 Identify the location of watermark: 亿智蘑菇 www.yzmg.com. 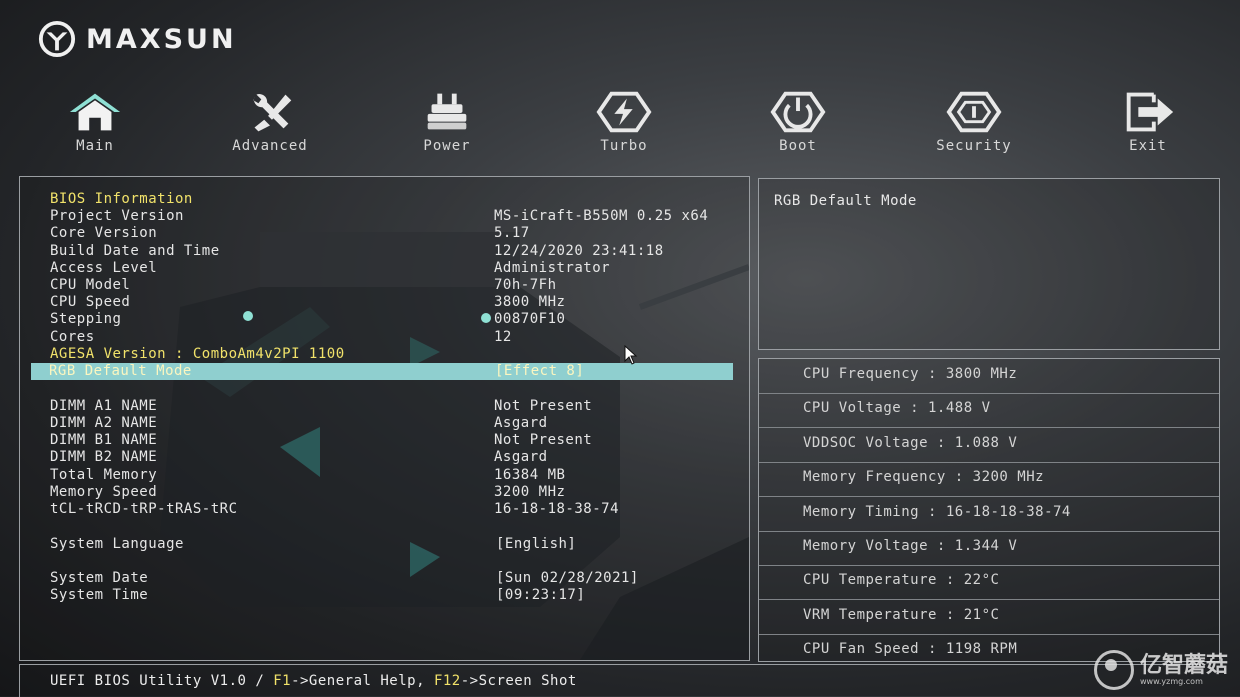
(1160, 670).